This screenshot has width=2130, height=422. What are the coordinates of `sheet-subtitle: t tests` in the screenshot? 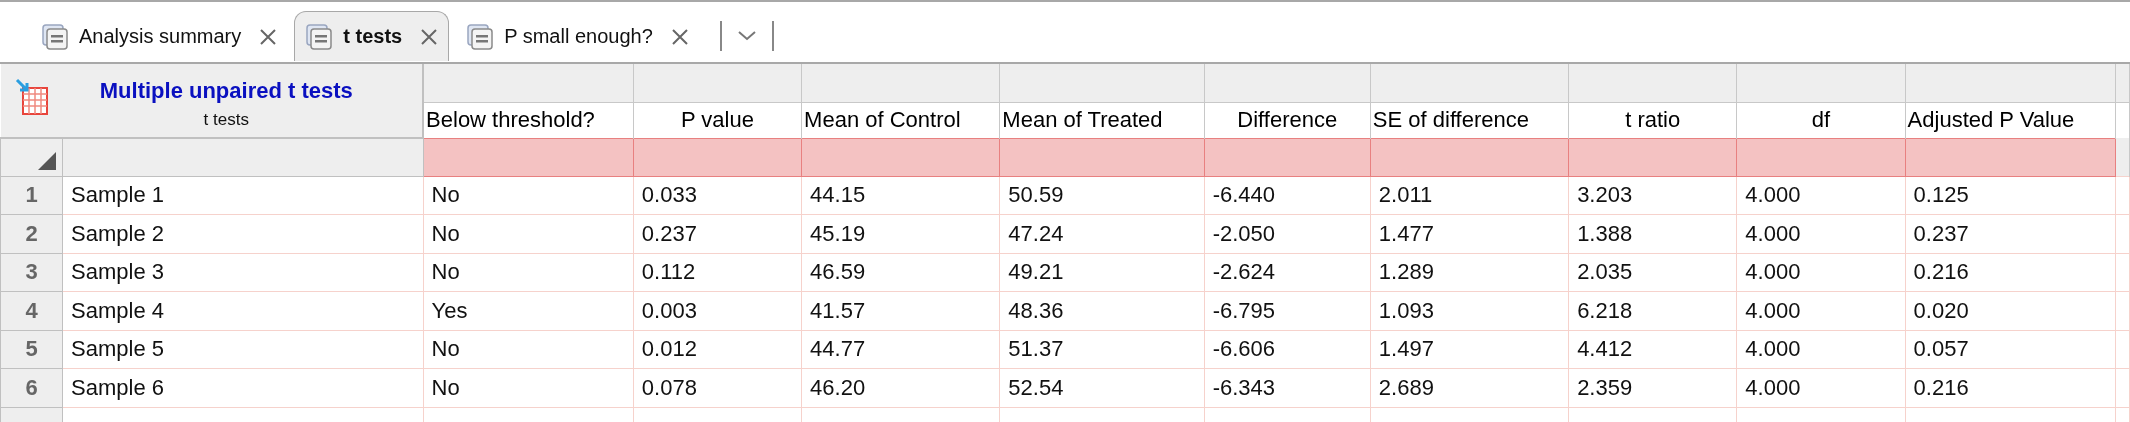 It's located at (226, 120).